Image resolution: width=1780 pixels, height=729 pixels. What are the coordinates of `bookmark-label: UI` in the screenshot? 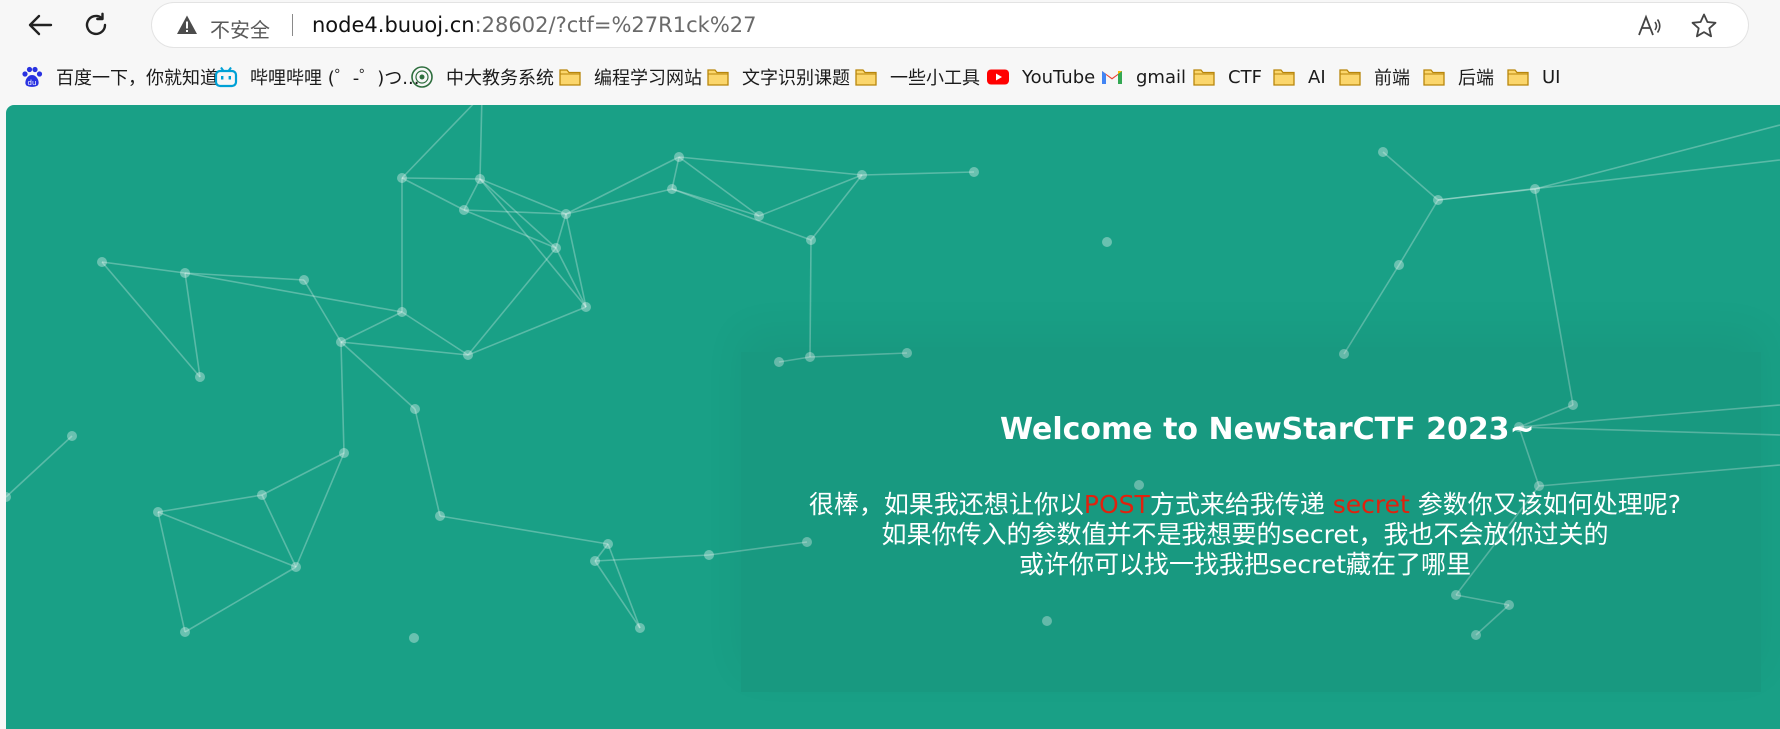 It's located at (1551, 77).